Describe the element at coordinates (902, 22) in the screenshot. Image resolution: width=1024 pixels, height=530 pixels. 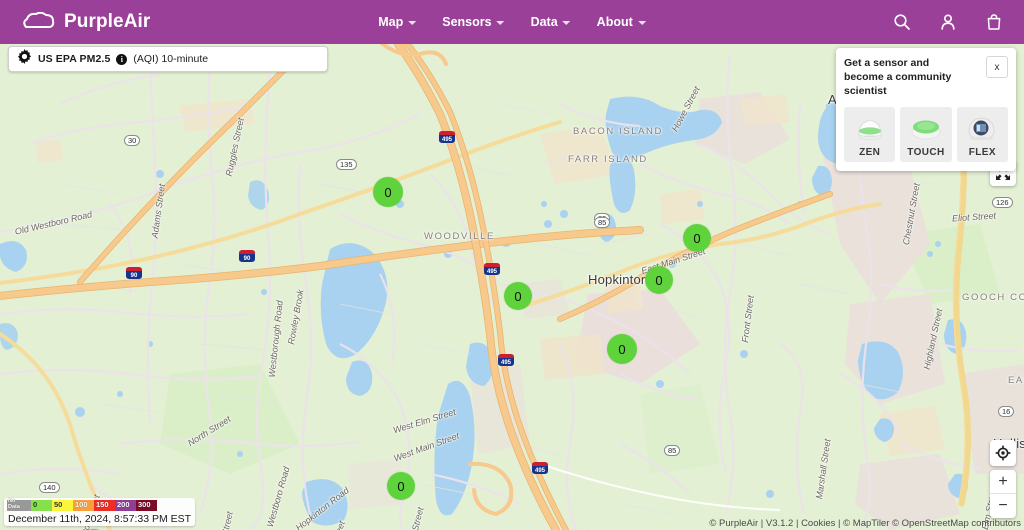
I see `search-icon` at that location.